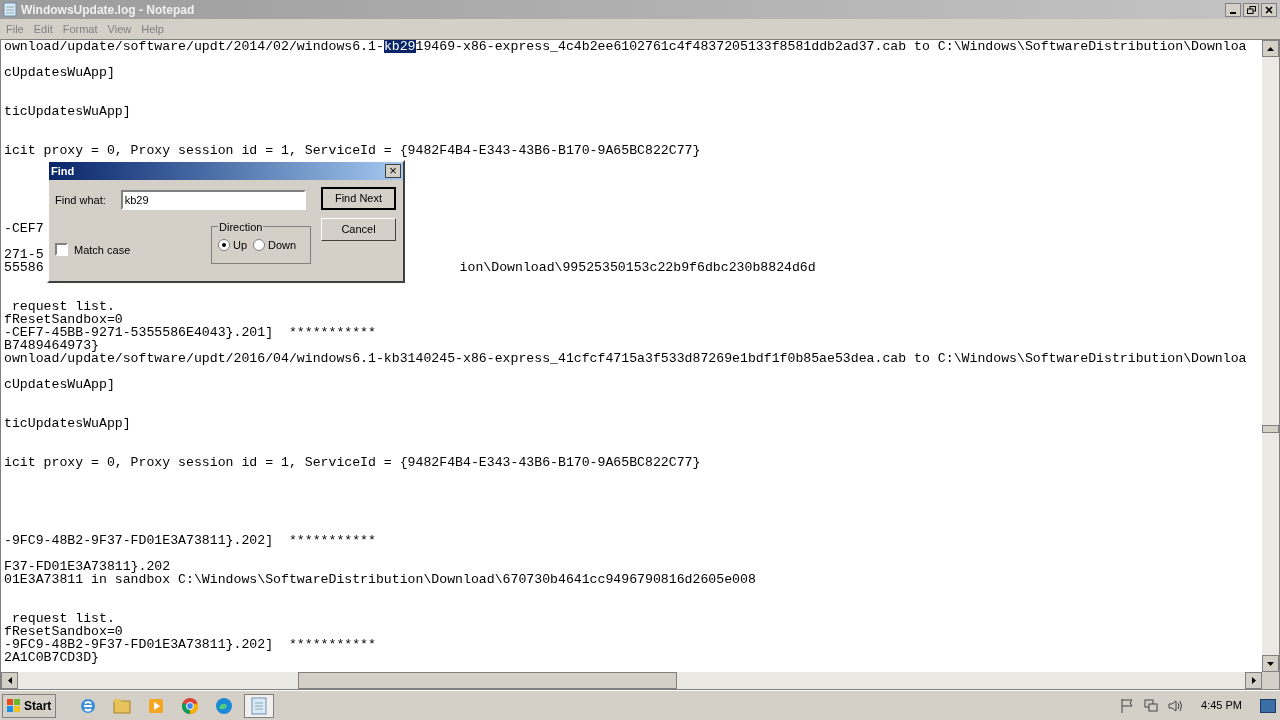 The height and width of the screenshot is (720, 1280). I want to click on window-title: WindowsUpdate.log - Notepad, so click(108, 10).